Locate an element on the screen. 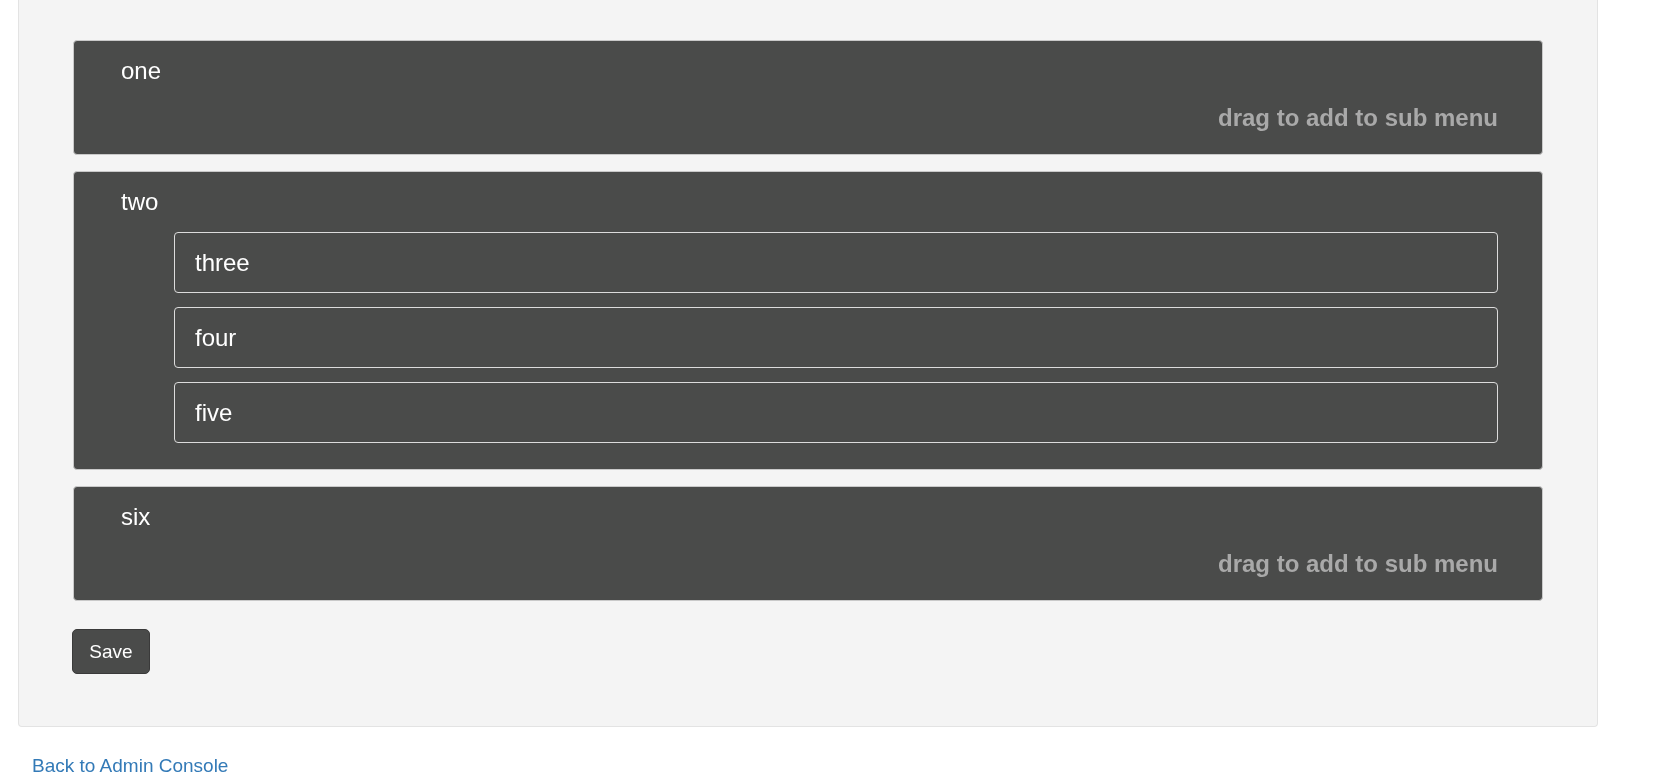 This screenshot has width=1666, height=773. submenu-item: five is located at coordinates (836, 412).